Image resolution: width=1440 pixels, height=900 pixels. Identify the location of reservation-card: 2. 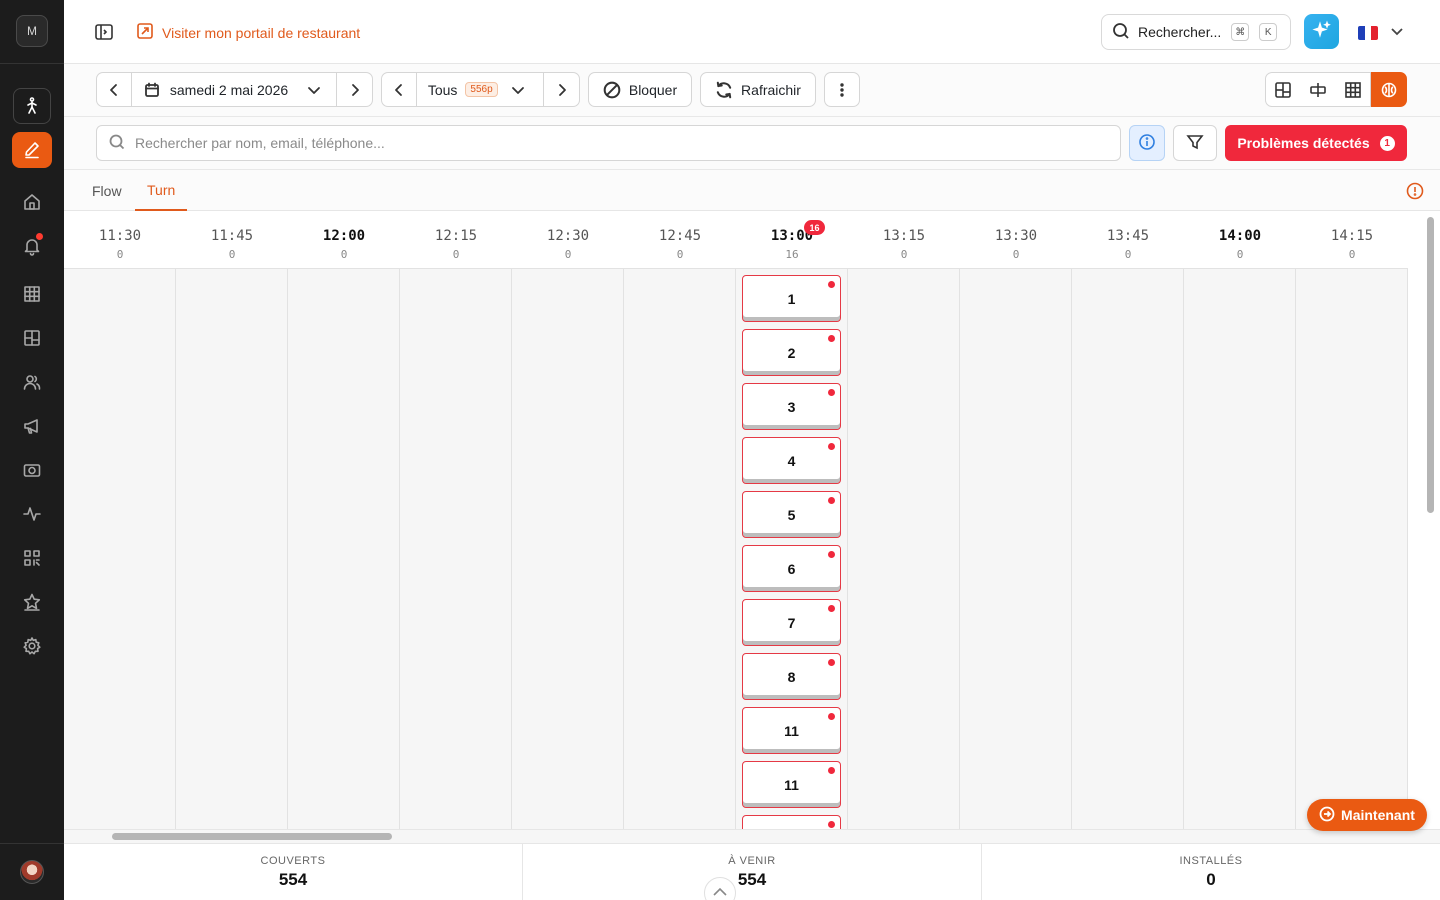
(791, 352).